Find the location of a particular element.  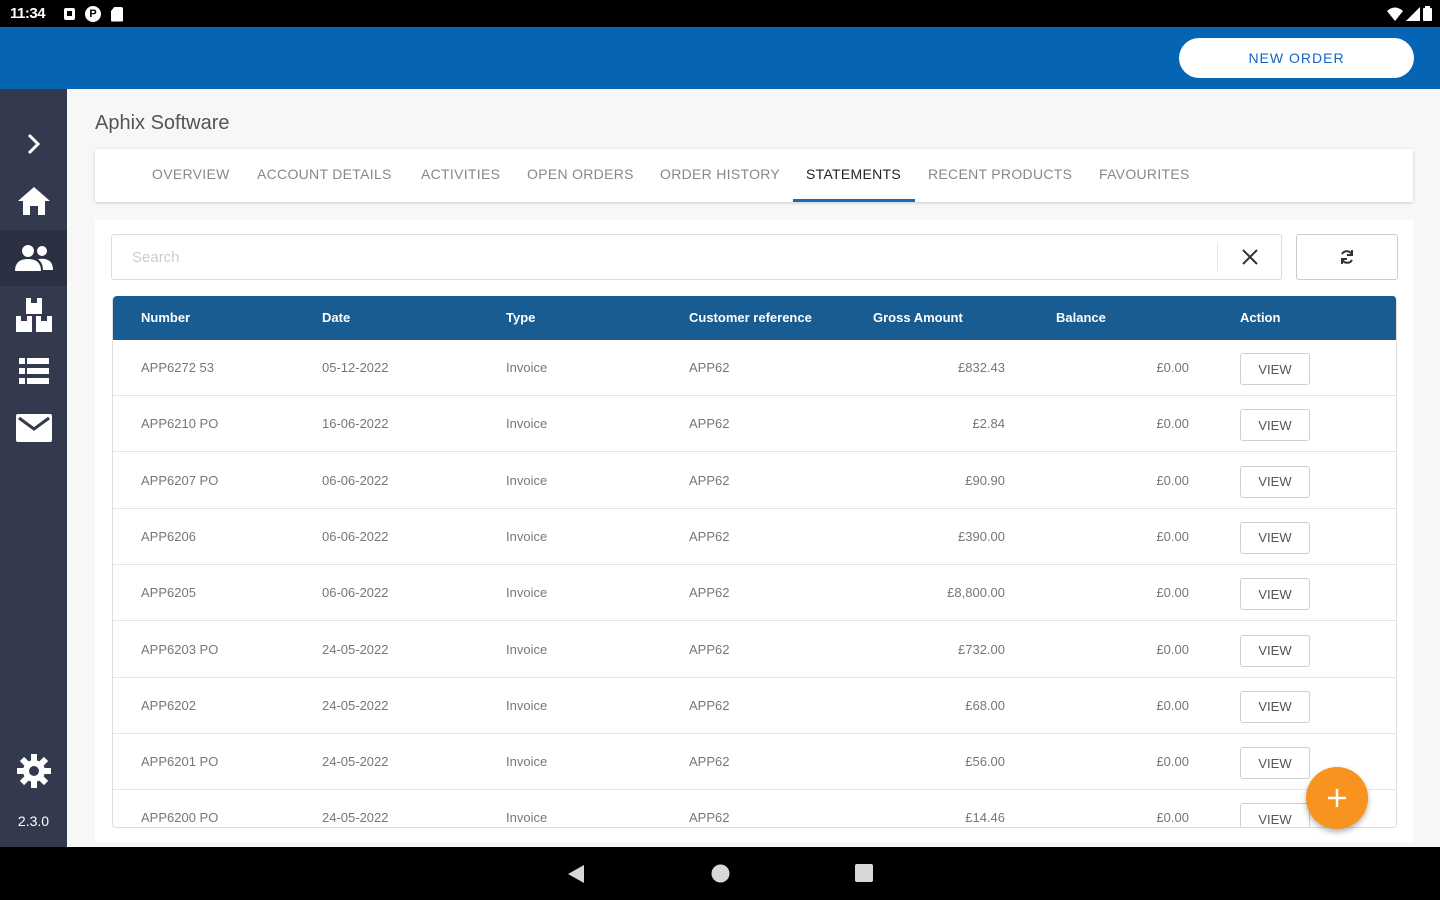

cell-gross-amount: £68.00 is located at coordinates (985, 705).